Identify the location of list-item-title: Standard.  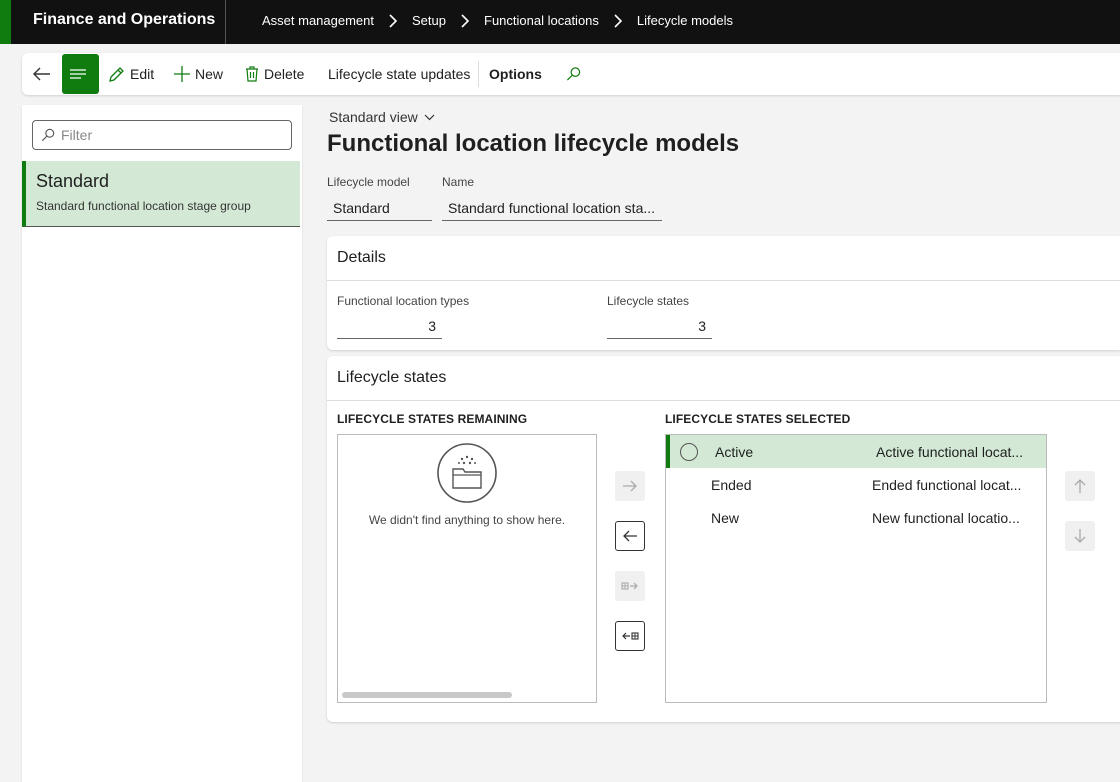
(73, 181).